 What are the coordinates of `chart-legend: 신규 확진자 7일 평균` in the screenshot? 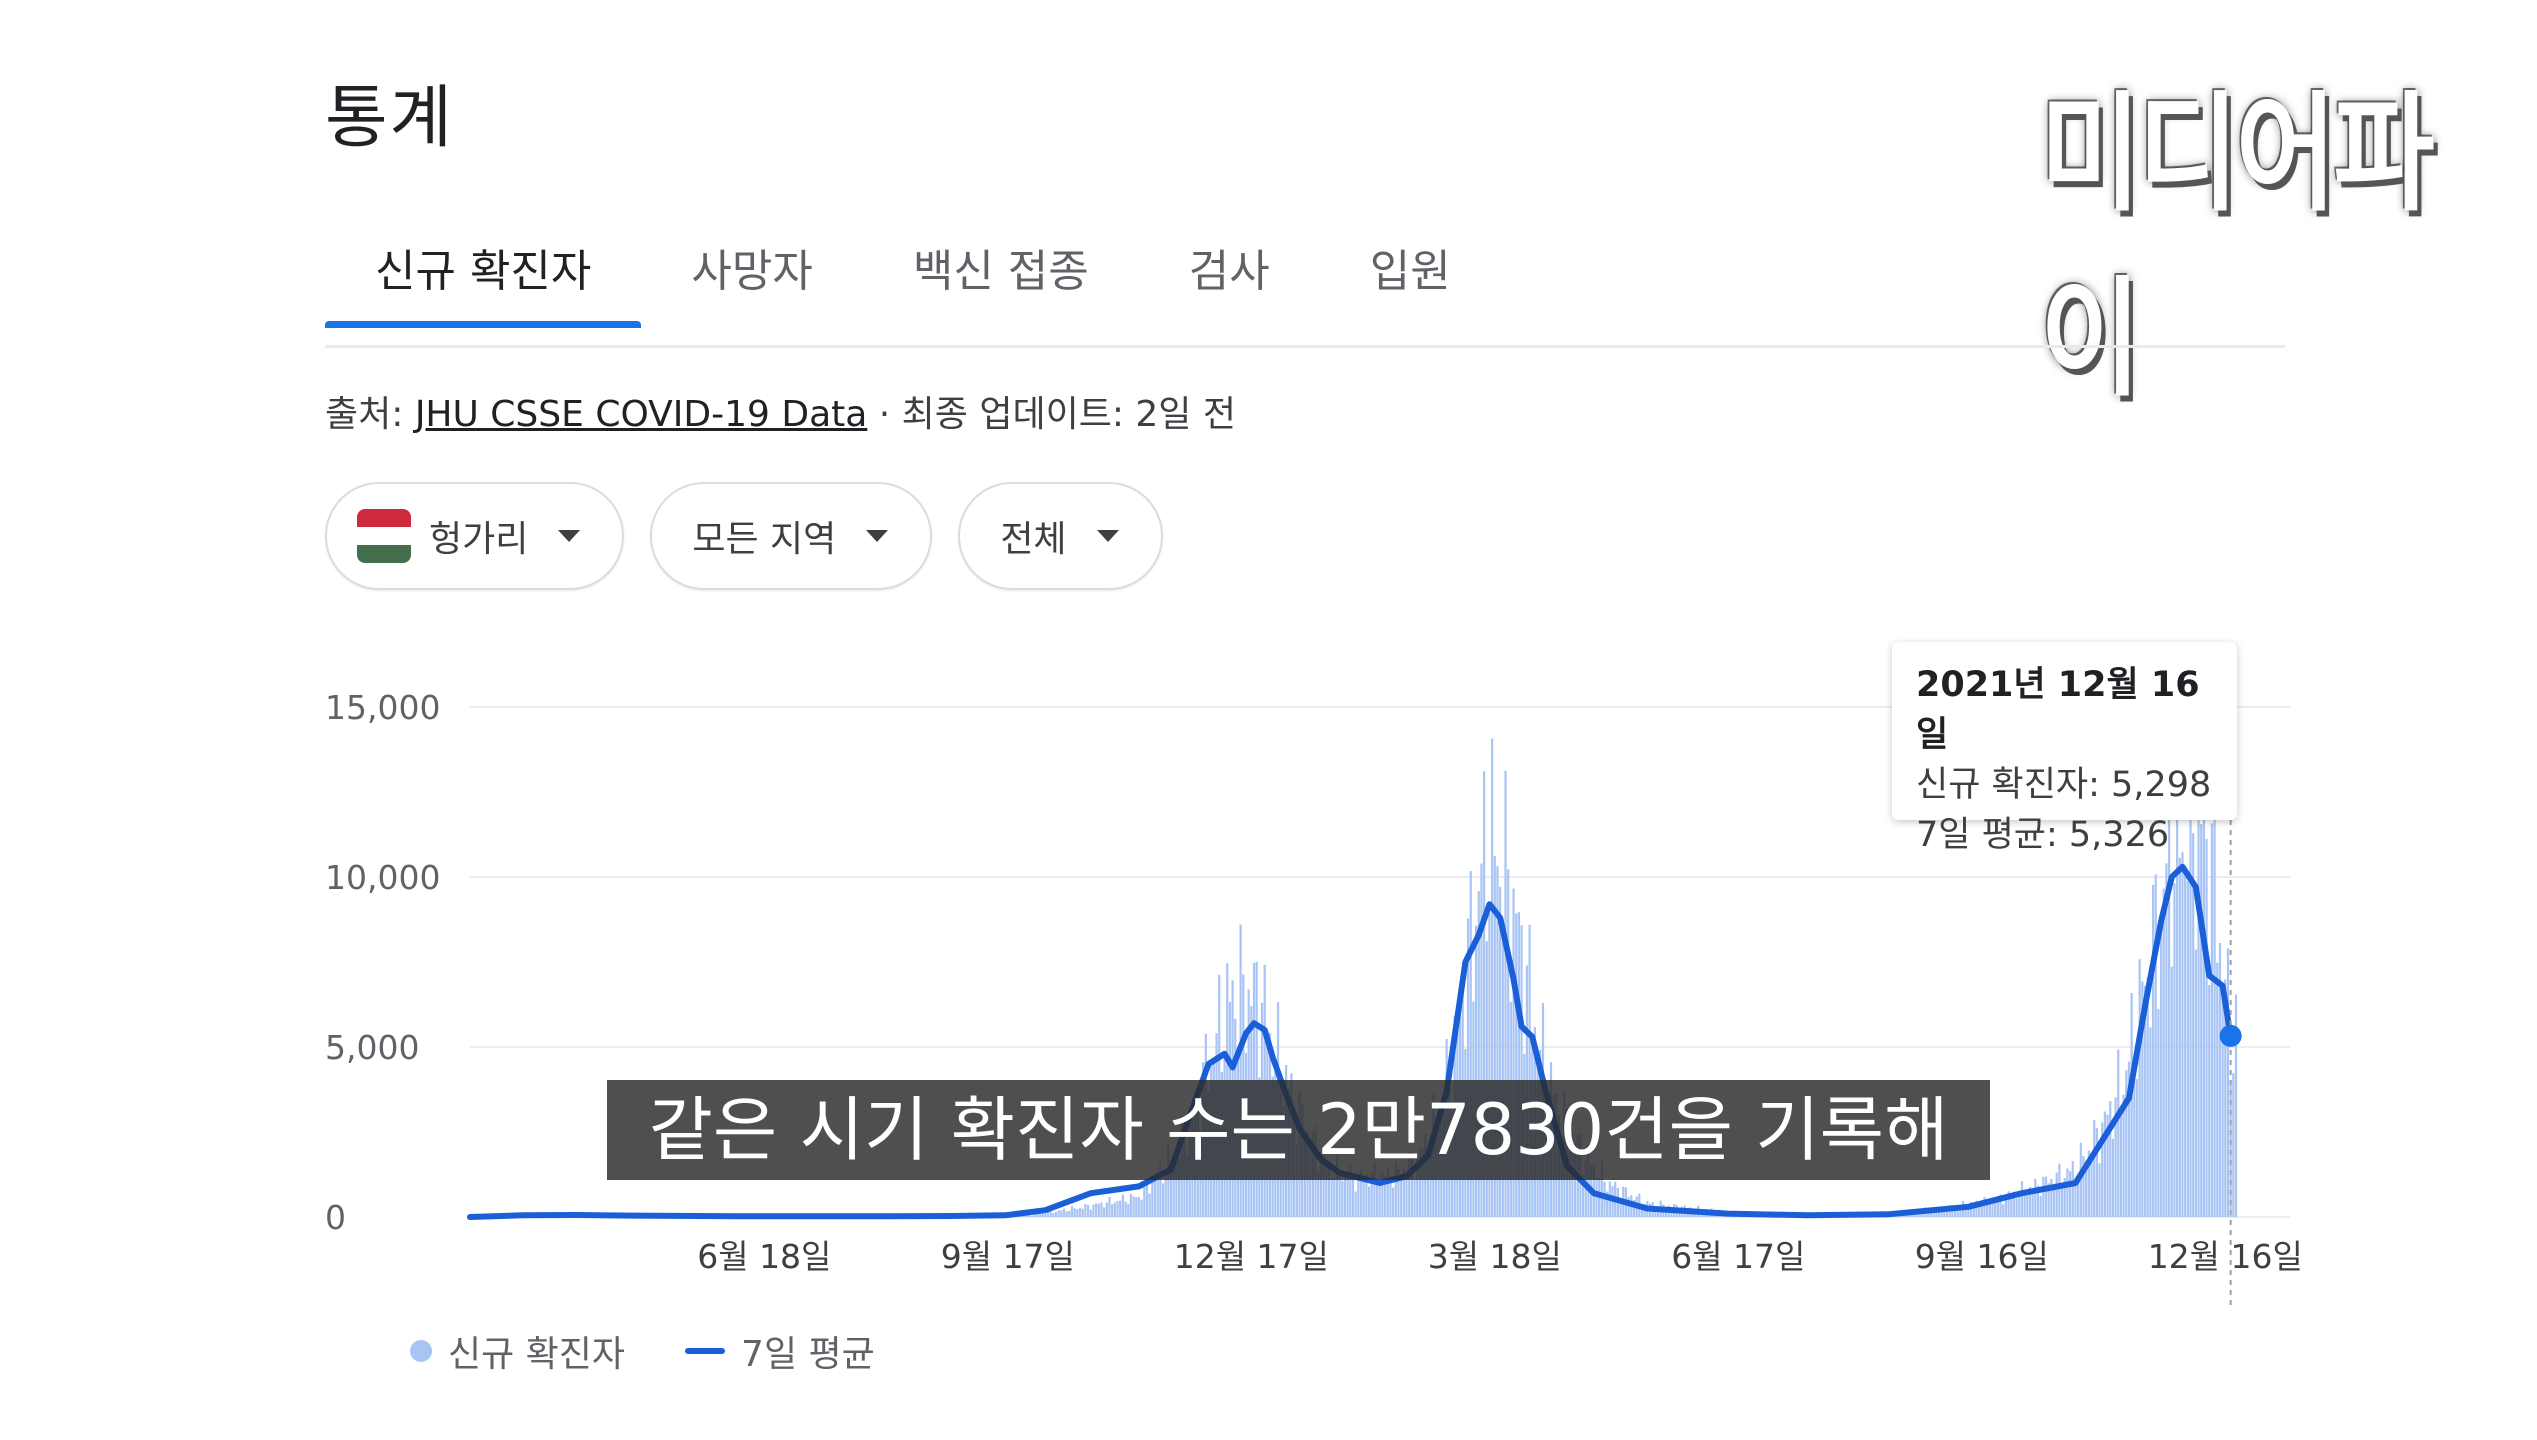 It's located at (642, 1351).